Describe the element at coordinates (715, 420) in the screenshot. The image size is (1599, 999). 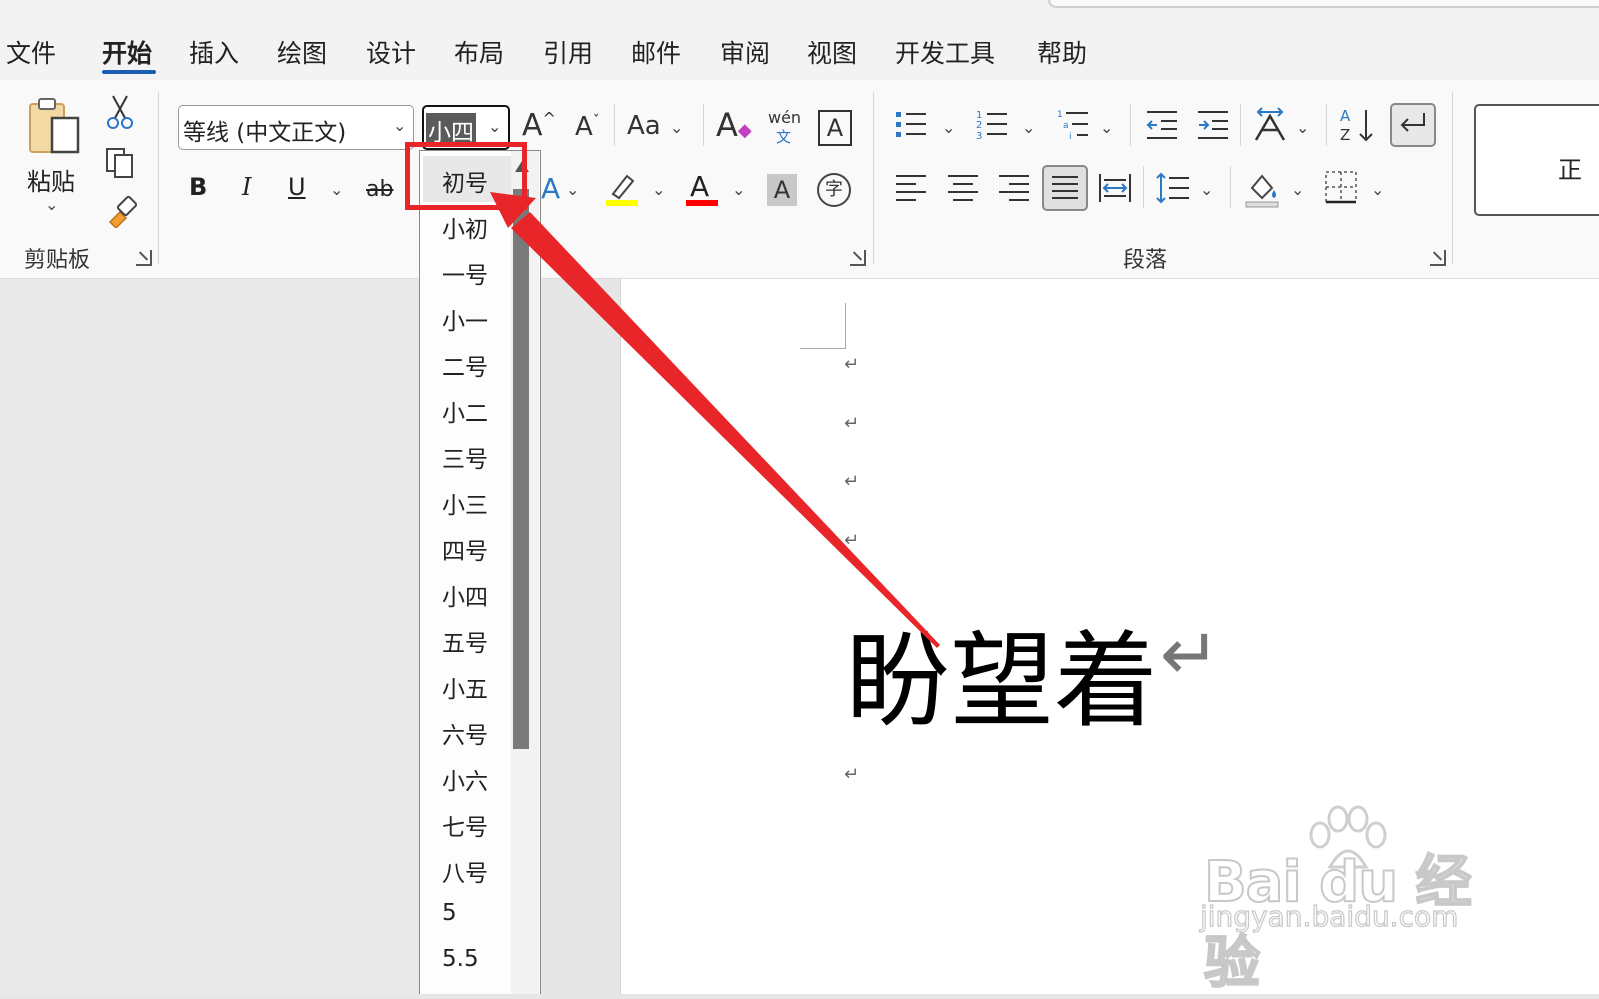
I see `annotation-arrow` at that location.